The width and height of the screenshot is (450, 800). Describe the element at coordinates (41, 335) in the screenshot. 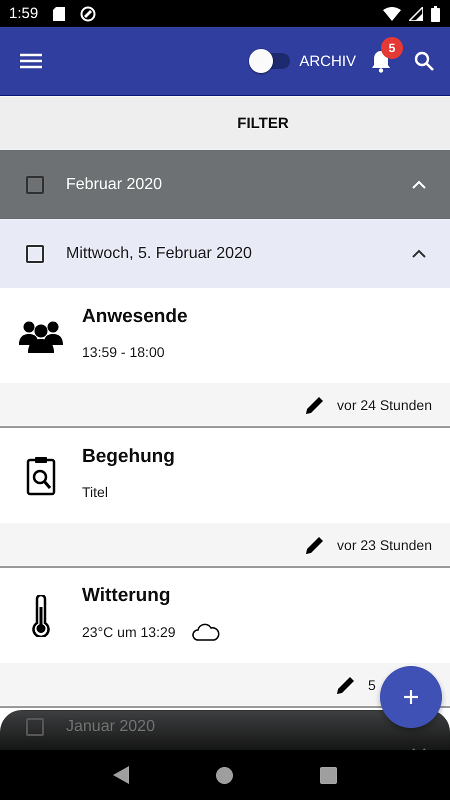

I see `people-icon` at that location.